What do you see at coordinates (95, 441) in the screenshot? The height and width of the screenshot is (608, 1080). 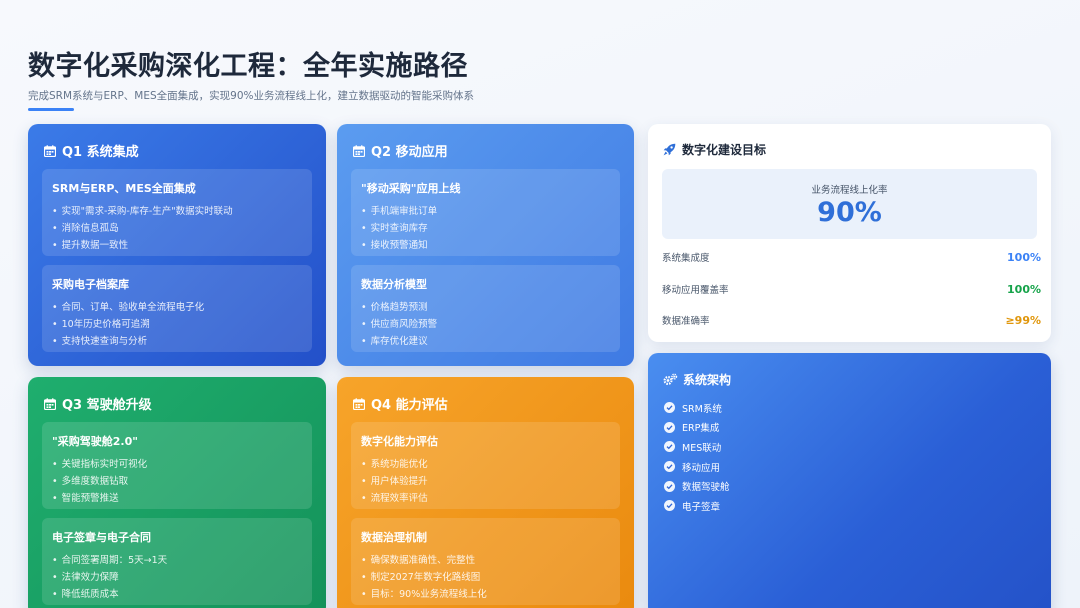 I see `initiative-title: "采购驾驶舱2.0"` at bounding box center [95, 441].